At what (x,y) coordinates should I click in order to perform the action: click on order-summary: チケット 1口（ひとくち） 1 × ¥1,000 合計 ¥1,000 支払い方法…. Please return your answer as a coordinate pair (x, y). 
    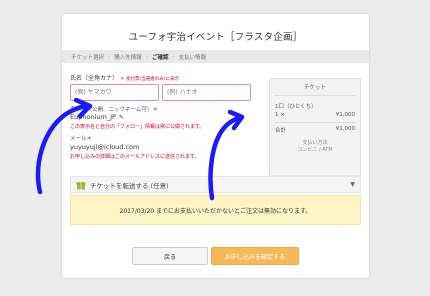
    Looking at the image, I should click on (315, 127).